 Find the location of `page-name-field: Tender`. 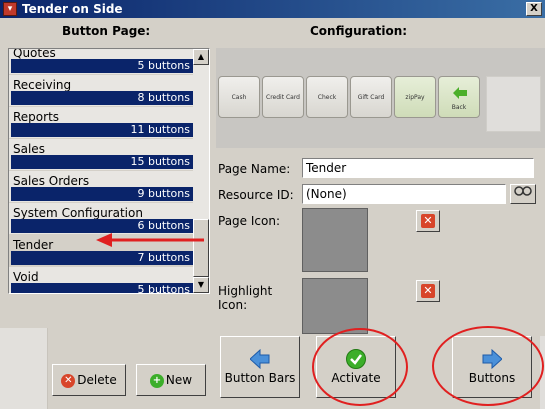

page-name-field: Tender is located at coordinates (418, 168).